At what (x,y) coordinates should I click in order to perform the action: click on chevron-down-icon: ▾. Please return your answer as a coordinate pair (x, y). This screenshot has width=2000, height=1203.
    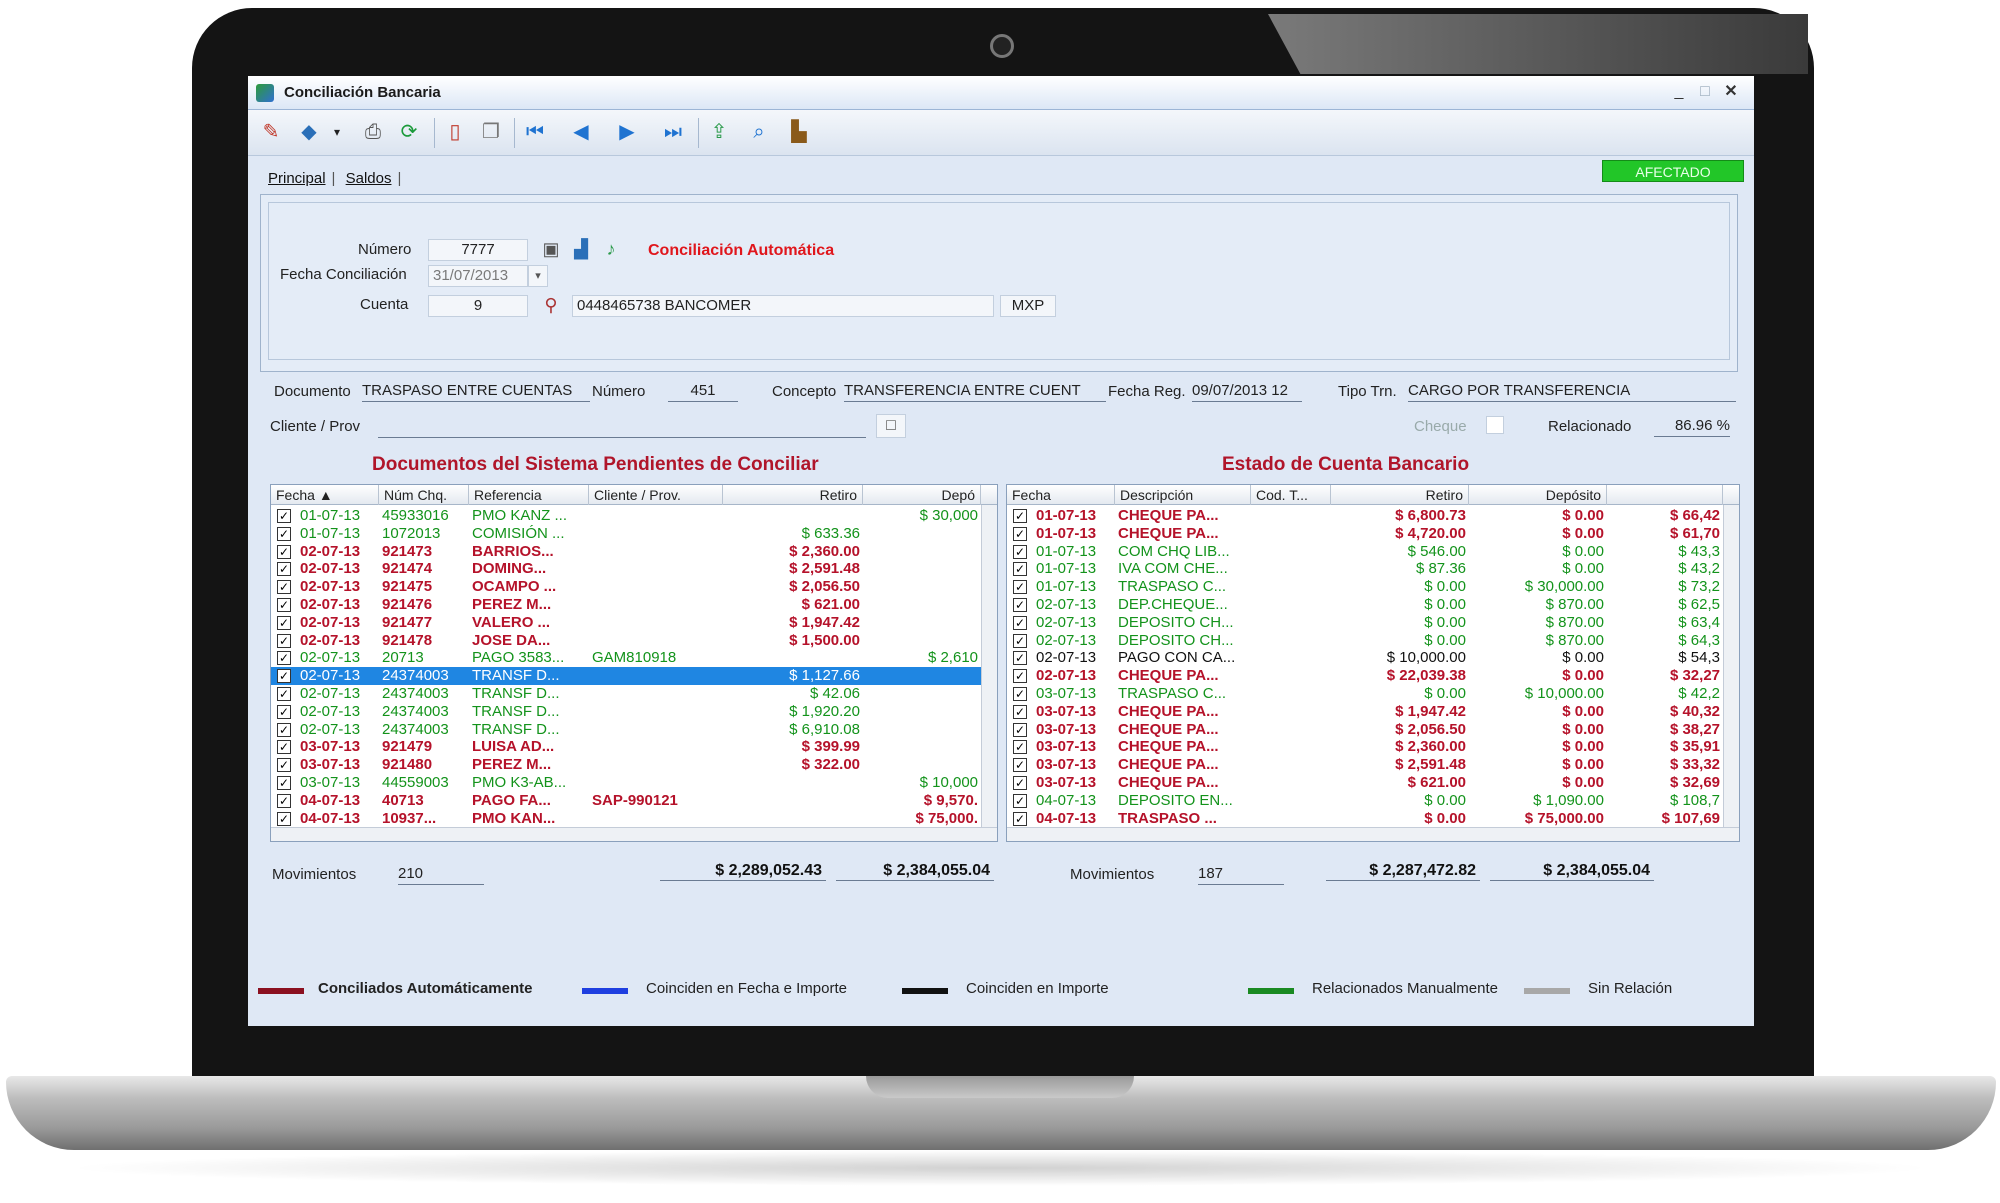
    Looking at the image, I should click on (337, 132).